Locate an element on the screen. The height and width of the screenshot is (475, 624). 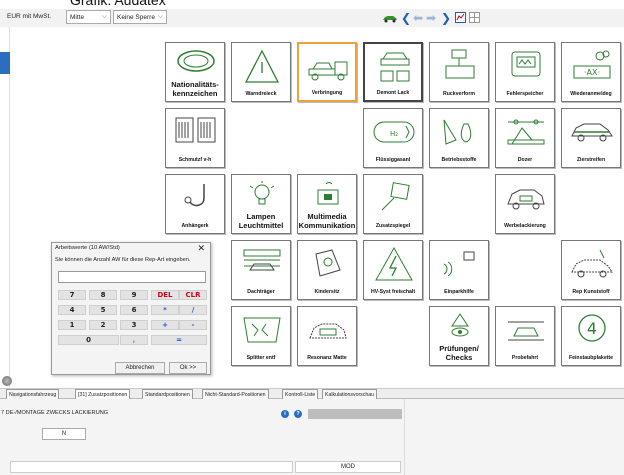
key-8: 8 is located at coordinates (103, 295).